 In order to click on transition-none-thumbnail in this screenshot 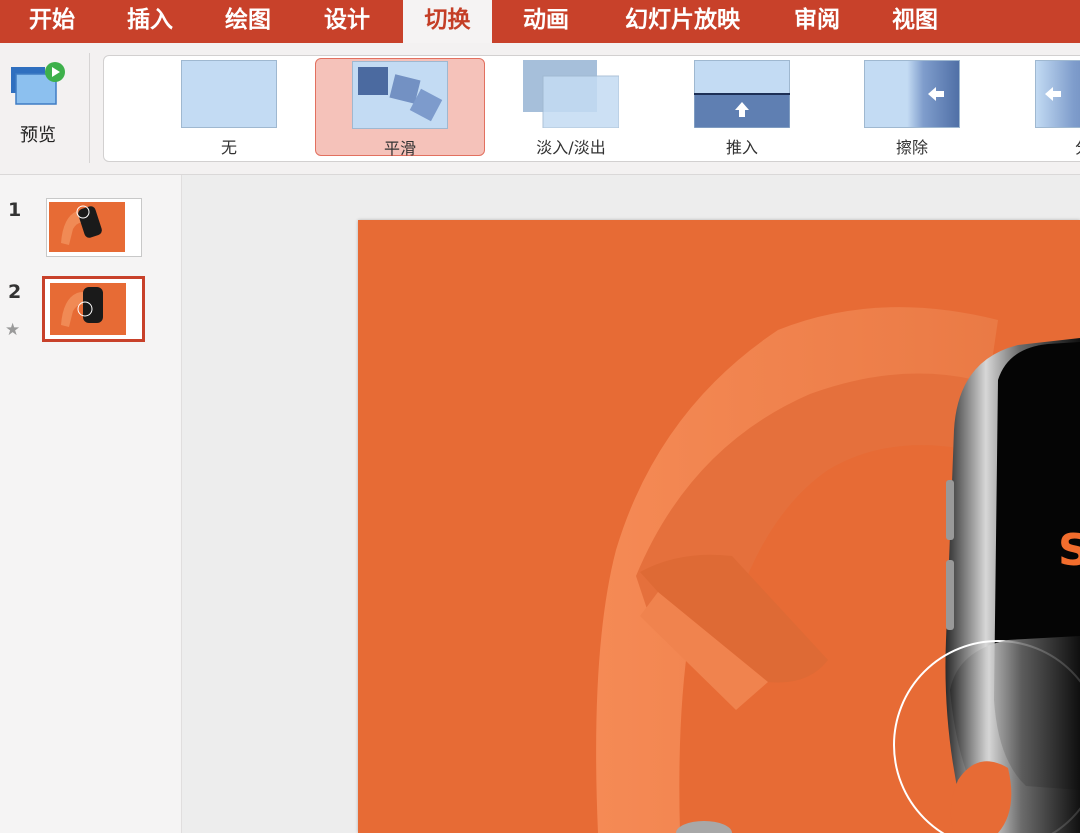, I will do `click(229, 94)`.